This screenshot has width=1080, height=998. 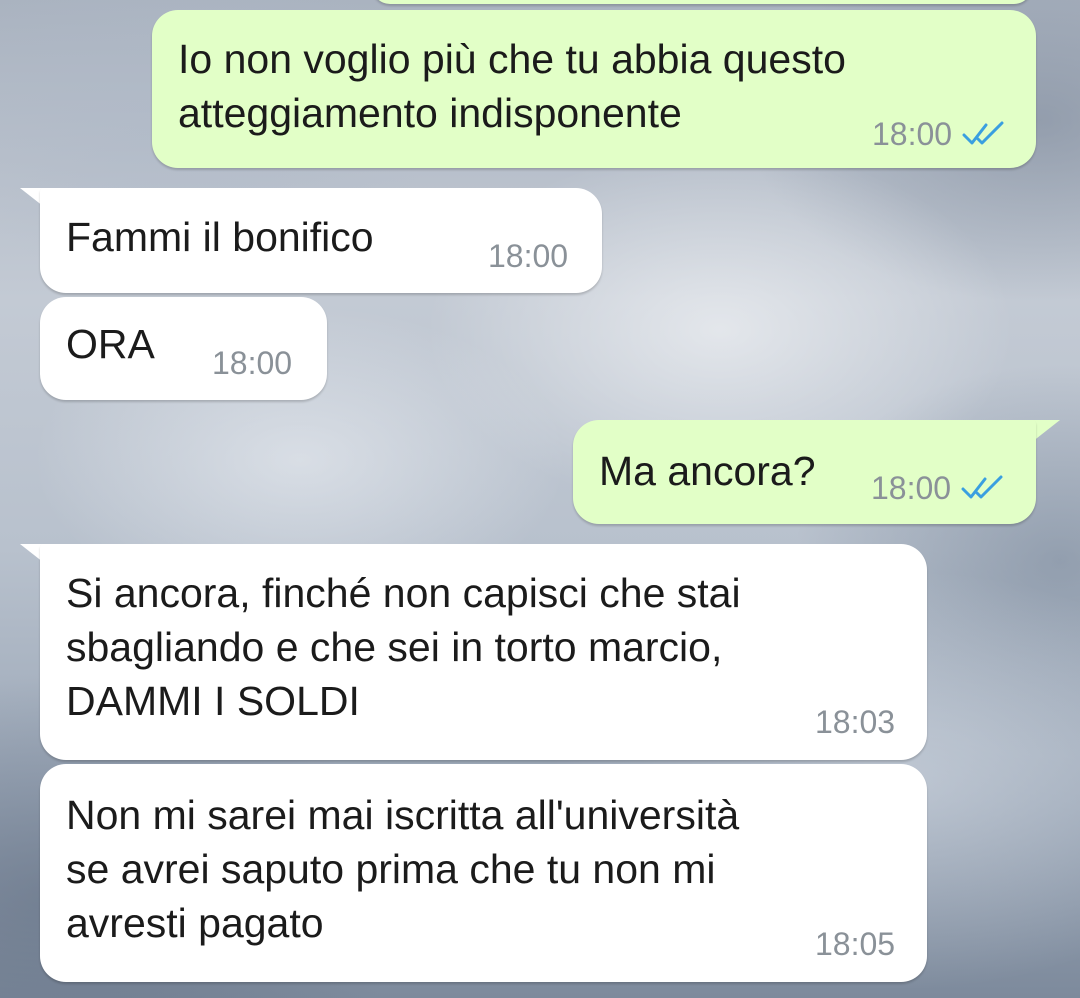 I want to click on message-meta: 18:05, so click(x=855, y=944).